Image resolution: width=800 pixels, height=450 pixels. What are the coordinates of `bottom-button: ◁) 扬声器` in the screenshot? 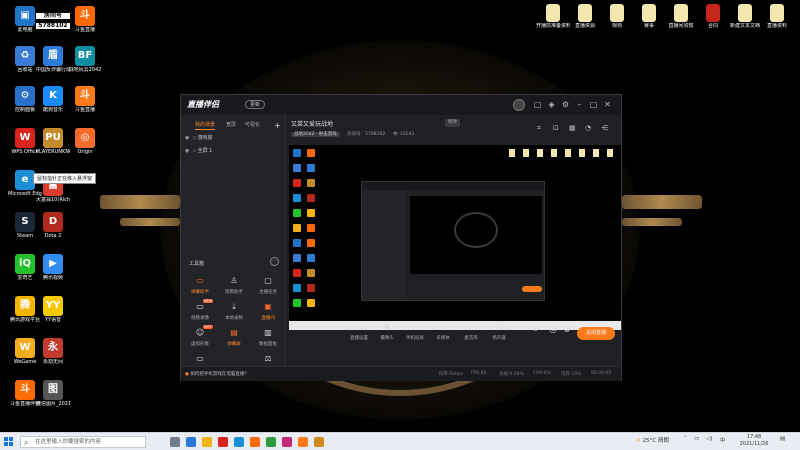 It's located at (499, 331).